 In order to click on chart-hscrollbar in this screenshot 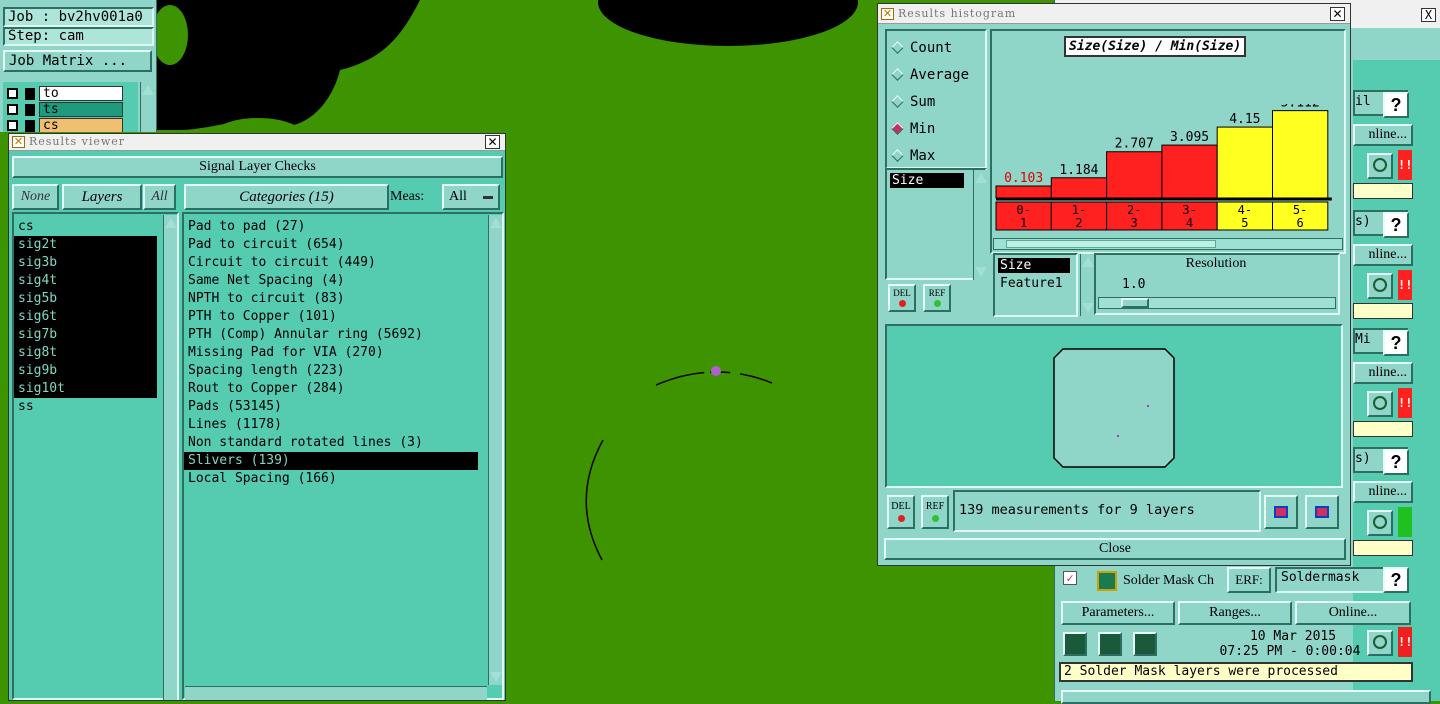, I will do `click(1168, 244)`.